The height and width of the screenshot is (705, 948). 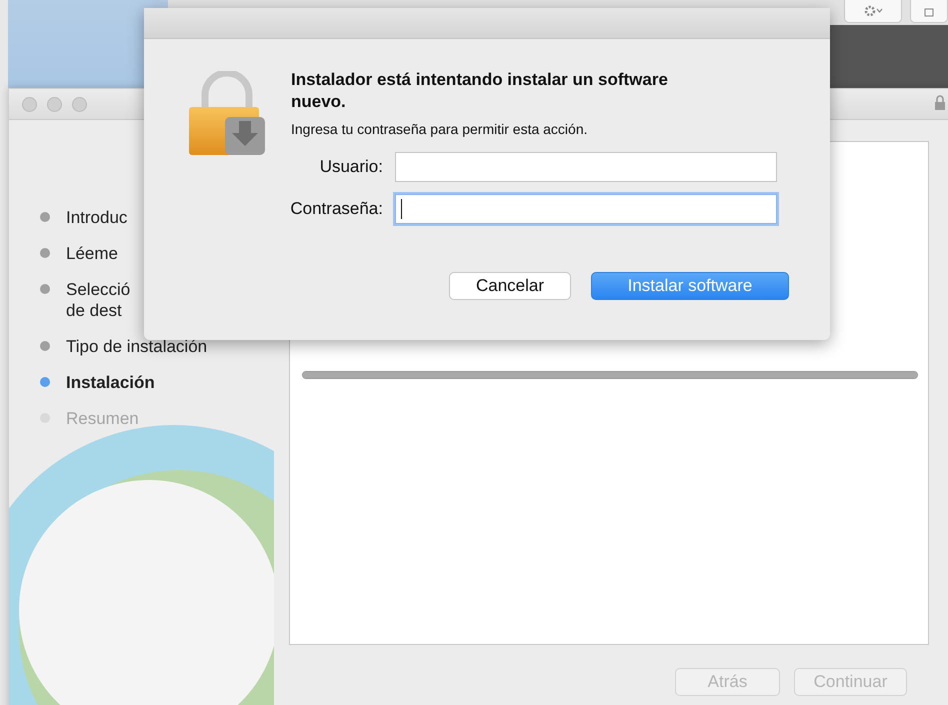 What do you see at coordinates (336, 209) in the screenshot?
I see `field-label: Contraseña:` at bounding box center [336, 209].